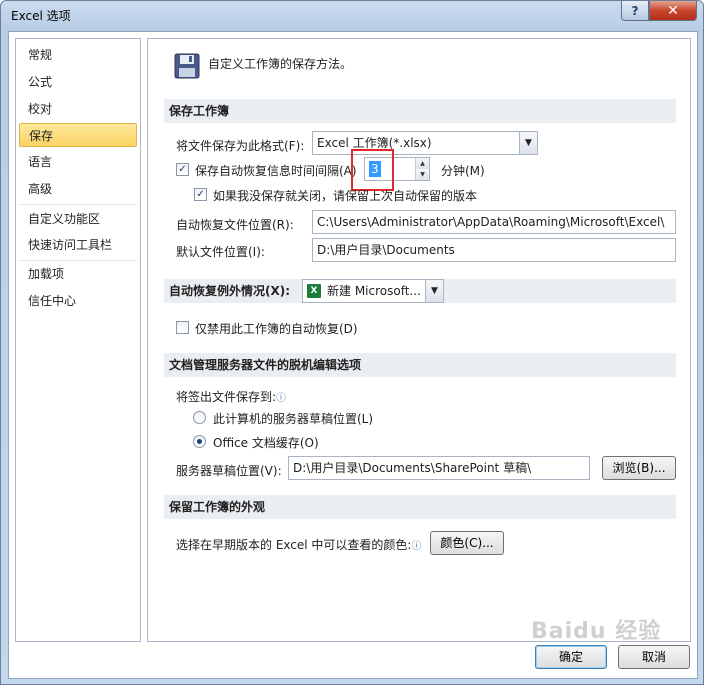 The width and height of the screenshot is (704, 685). Describe the element at coordinates (345, 196) in the screenshot. I see `keep-last-version-label: 如果我没保存就关闭，请保留上次自动保留的版本` at that location.